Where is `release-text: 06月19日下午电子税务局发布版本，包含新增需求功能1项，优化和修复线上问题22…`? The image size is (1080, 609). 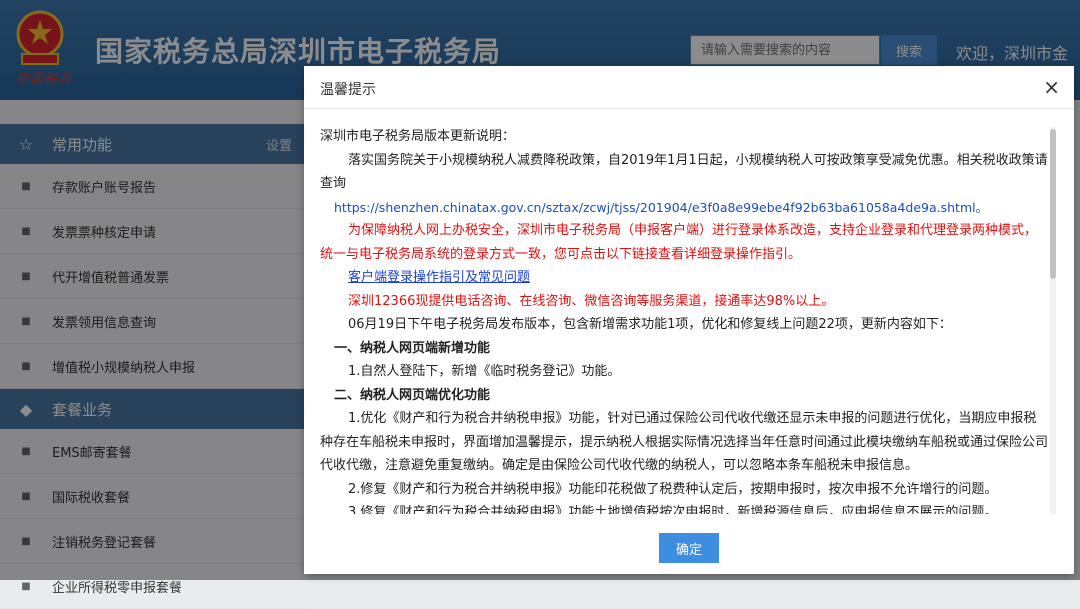 release-text: 06月19日下午电子税务局发布版本，包含新增需求功能1项，优化和修复线上问题22… is located at coordinates (650, 324).